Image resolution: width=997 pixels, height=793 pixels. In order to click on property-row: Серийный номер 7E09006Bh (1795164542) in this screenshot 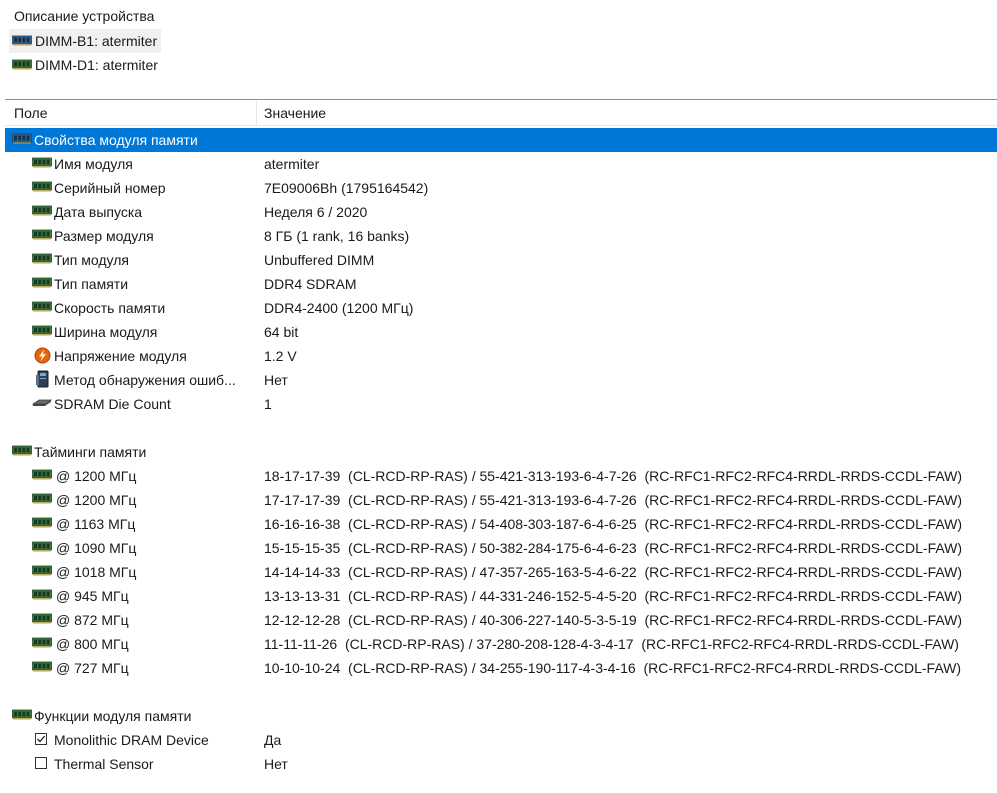, I will do `click(501, 188)`.